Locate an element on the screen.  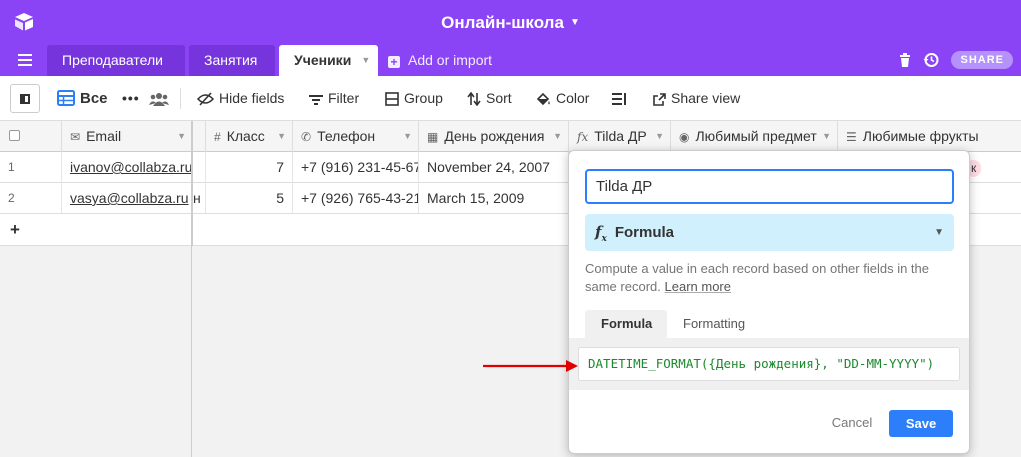
history-icon is located at coordinates (931, 60).